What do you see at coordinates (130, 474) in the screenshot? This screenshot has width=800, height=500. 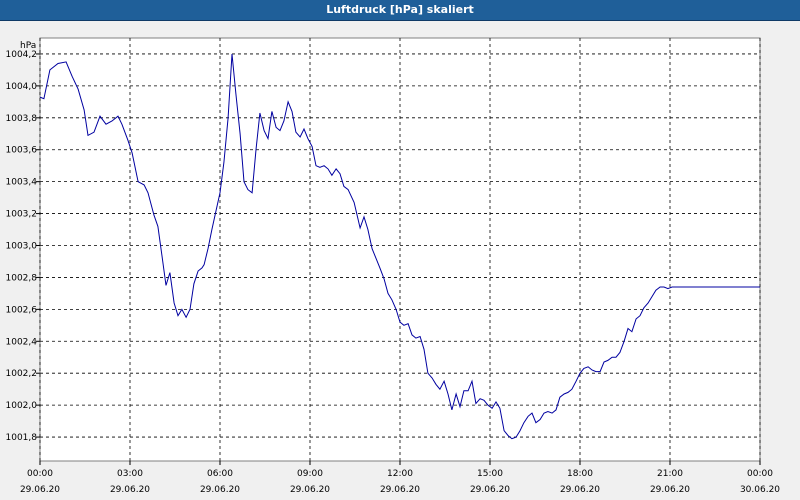 I see `x-tick-label-time: 03:00` at bounding box center [130, 474].